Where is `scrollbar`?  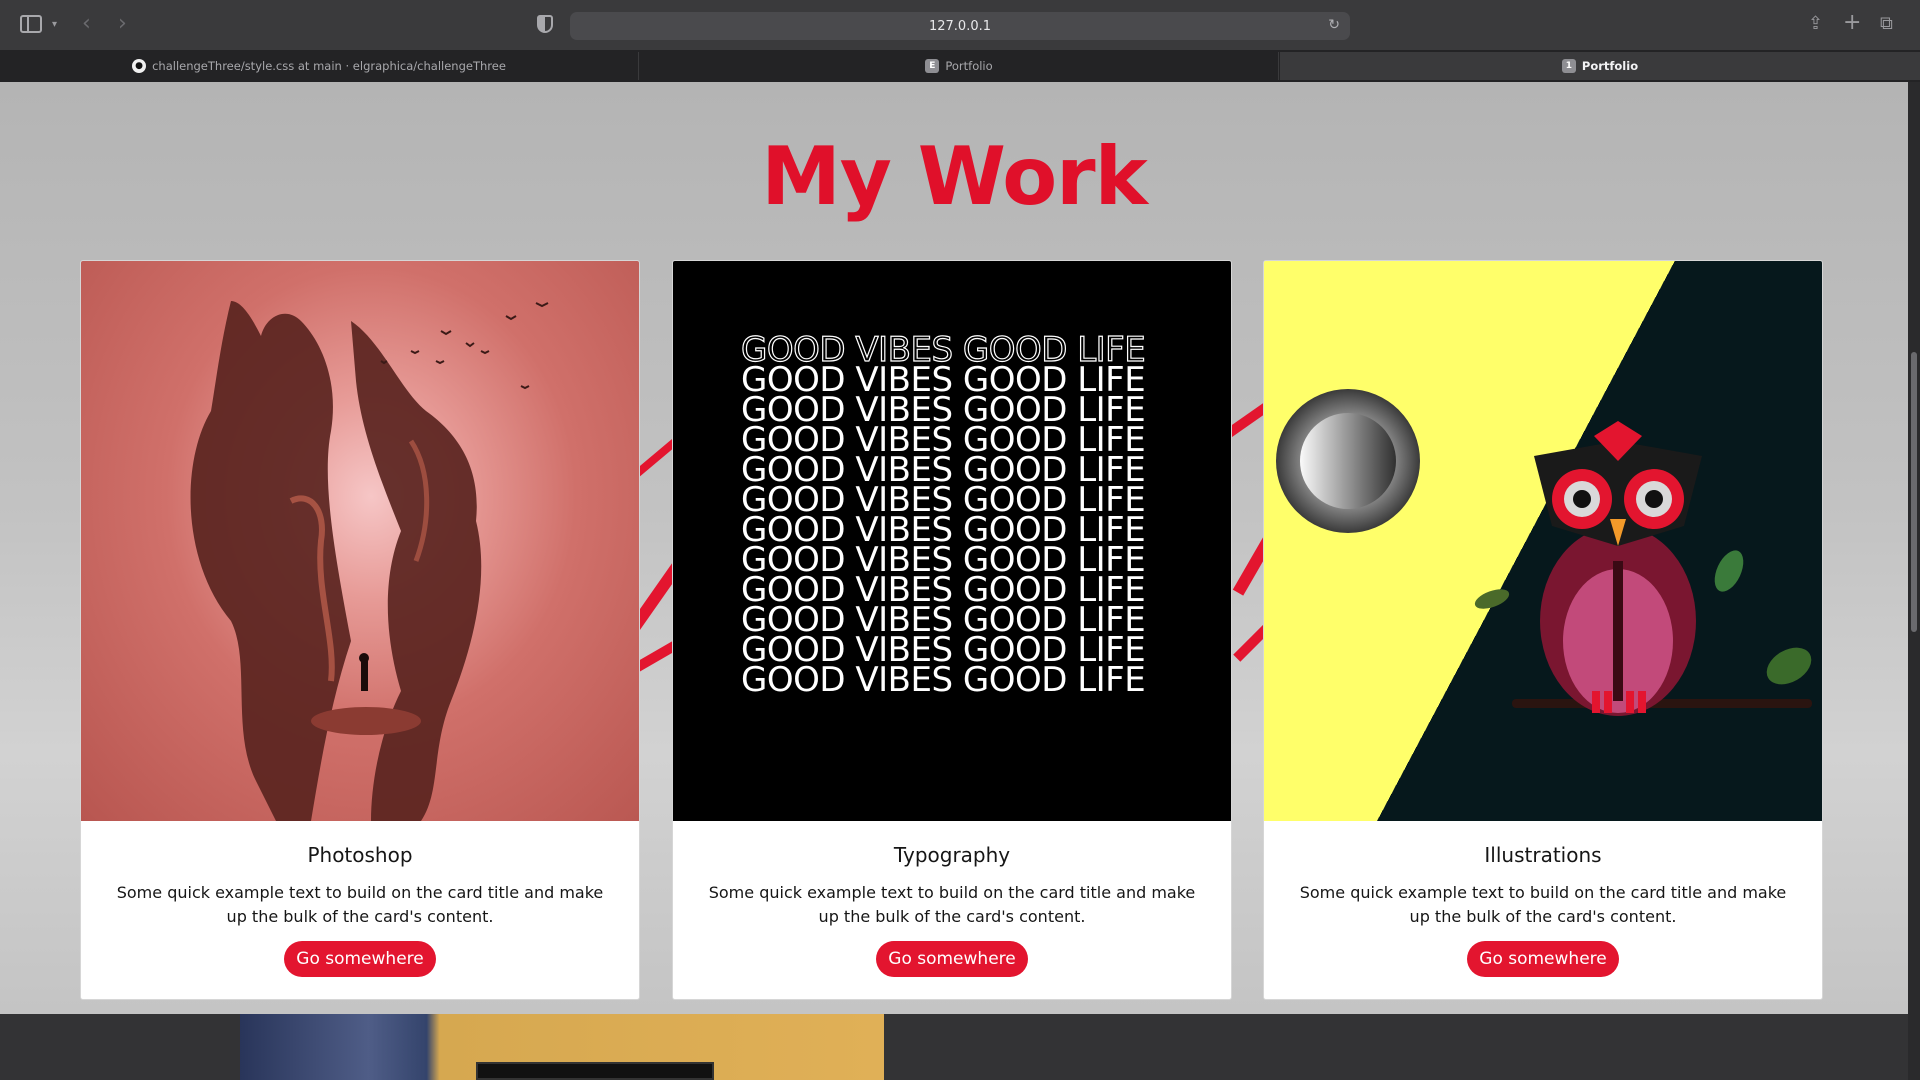
scrollbar is located at coordinates (1914, 581).